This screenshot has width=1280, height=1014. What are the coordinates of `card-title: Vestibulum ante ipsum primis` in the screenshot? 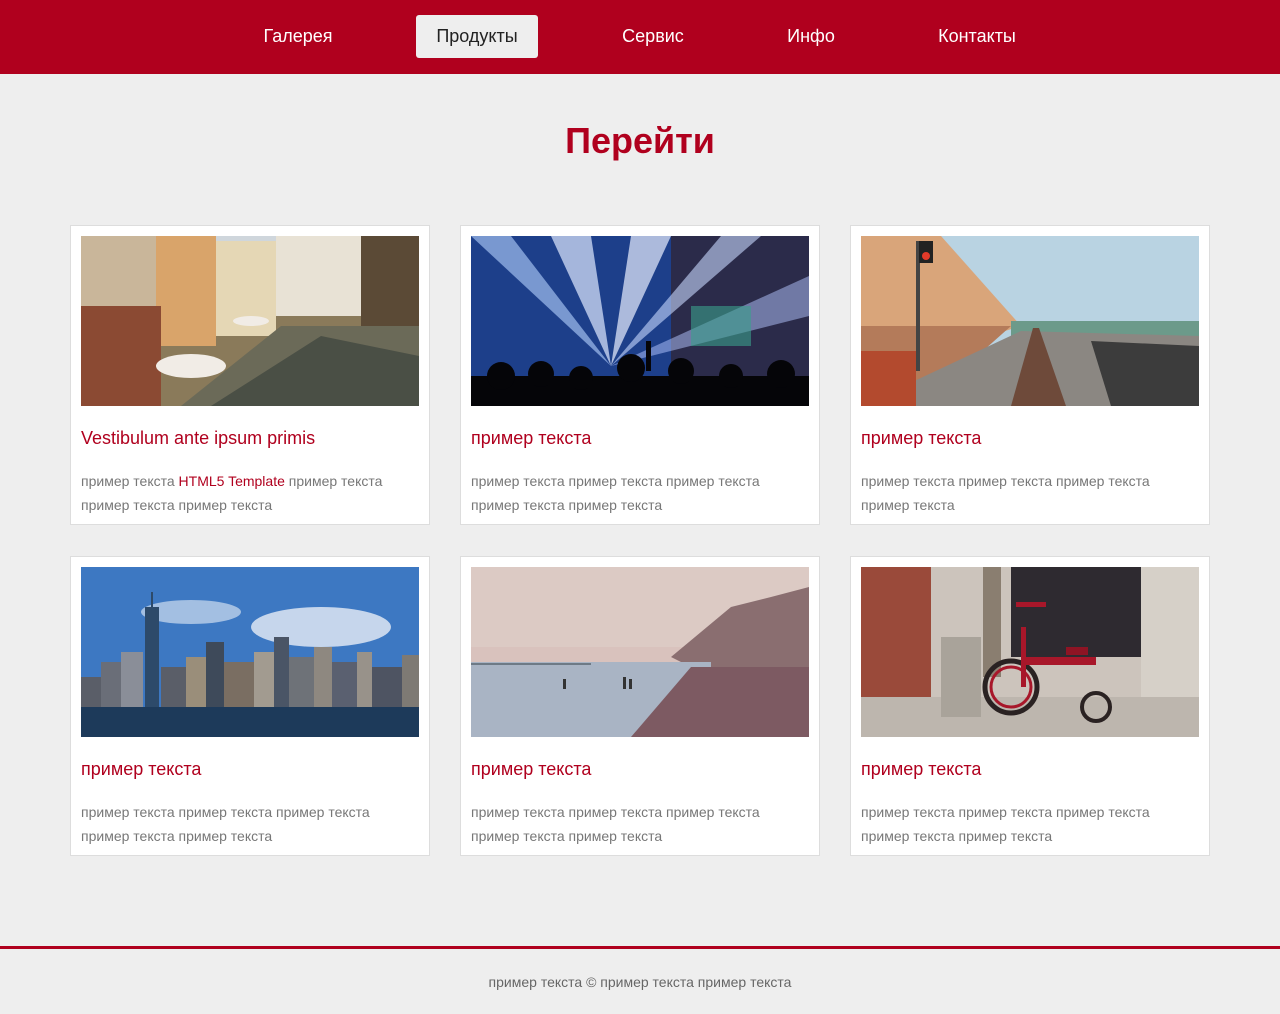 It's located at (250, 438).